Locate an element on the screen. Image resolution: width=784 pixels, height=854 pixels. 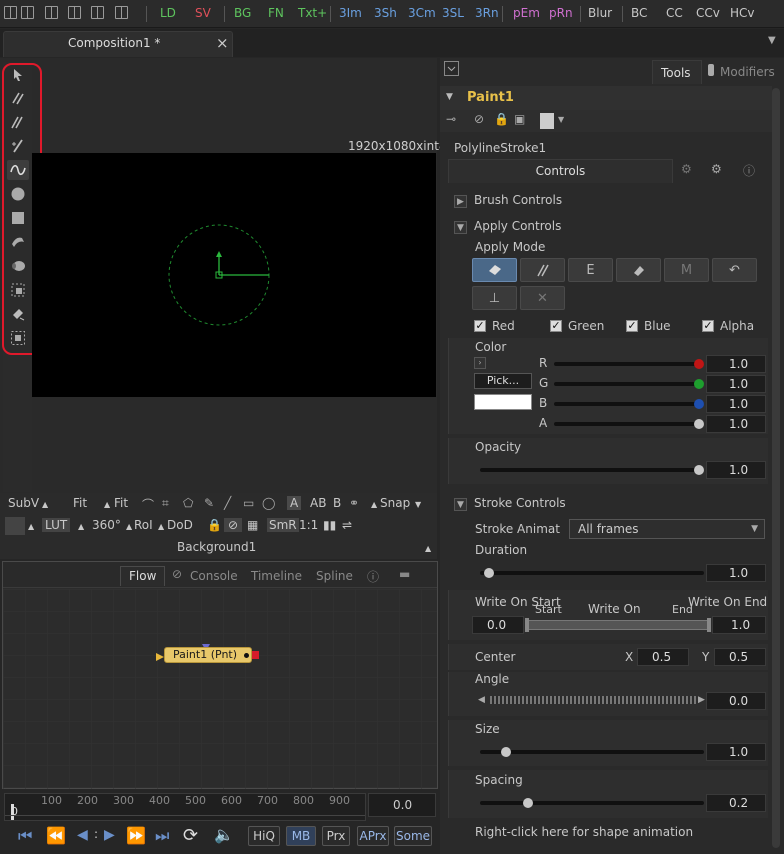
toolbar-button-hcv: HCv is located at coordinates (742, 13).